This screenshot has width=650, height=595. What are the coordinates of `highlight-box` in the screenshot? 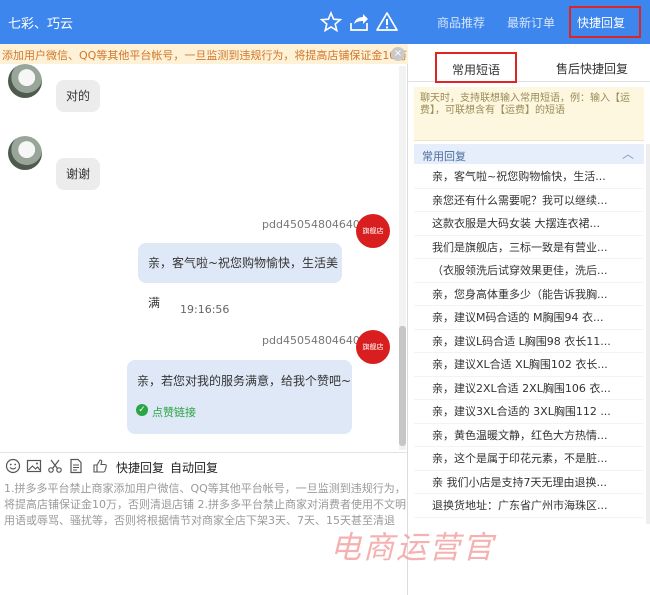 It's located at (605, 22).